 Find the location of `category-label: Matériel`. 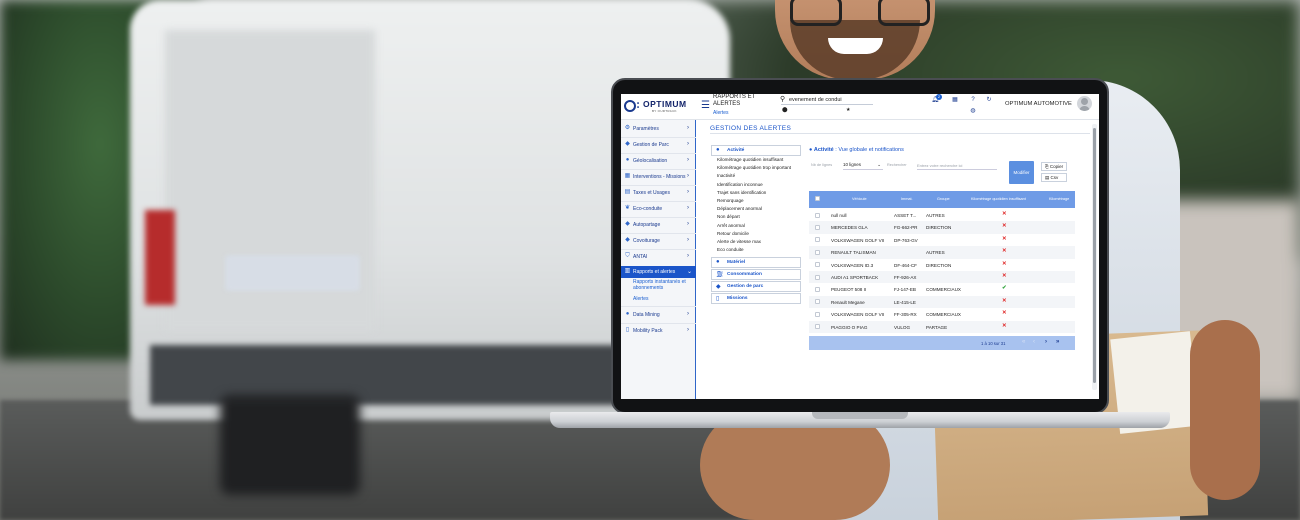

category-label: Matériel is located at coordinates (736, 262).